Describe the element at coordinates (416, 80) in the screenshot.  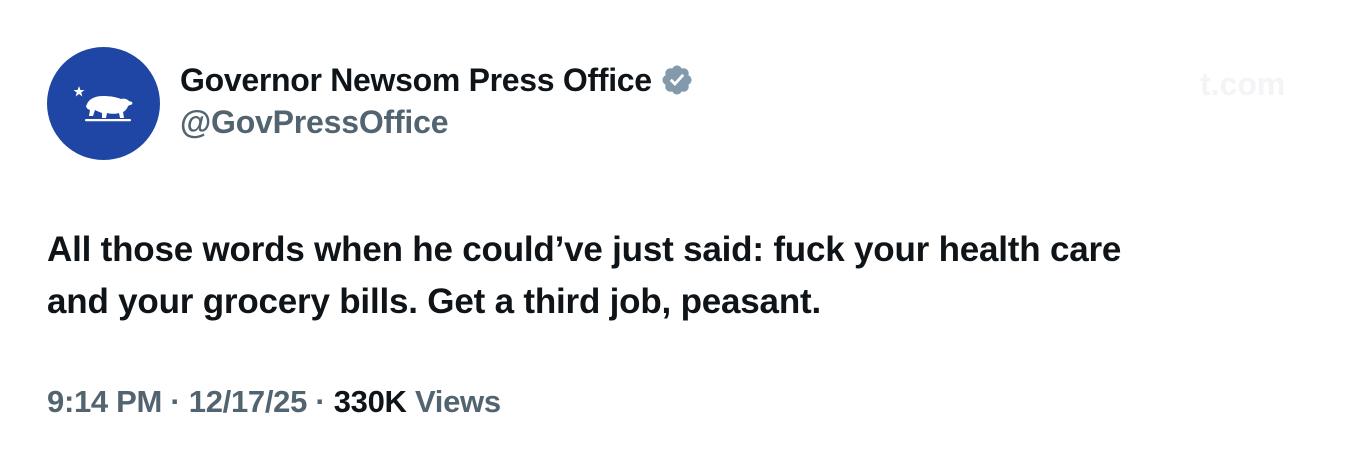
I see `author-display-name: Governor Newsom Press Office` at that location.